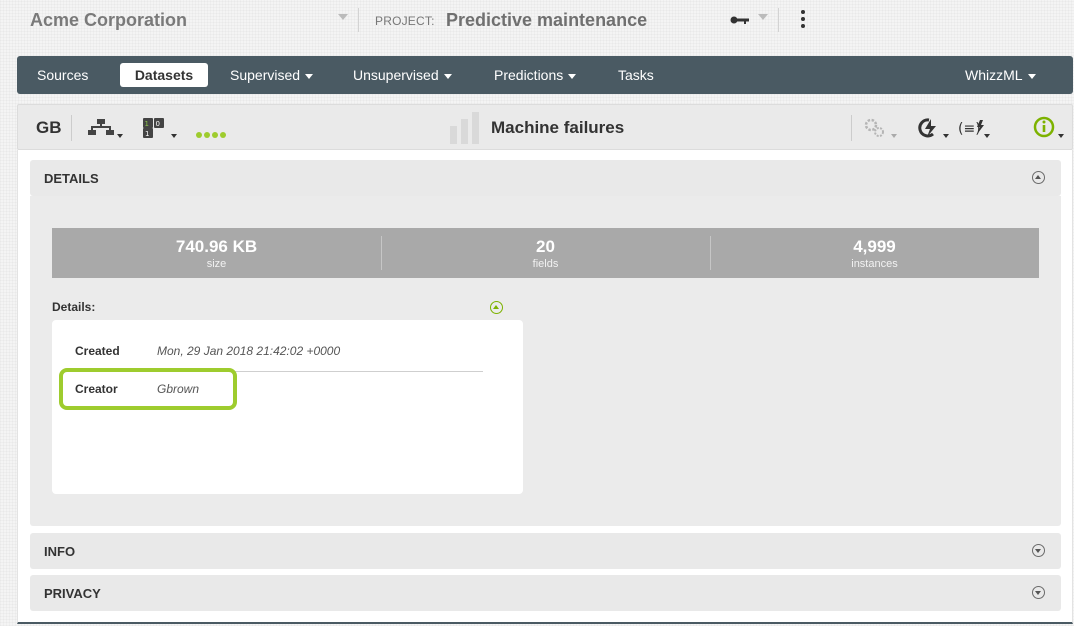  What do you see at coordinates (763, 17) in the screenshot?
I see `project-dropdown-icon` at bounding box center [763, 17].